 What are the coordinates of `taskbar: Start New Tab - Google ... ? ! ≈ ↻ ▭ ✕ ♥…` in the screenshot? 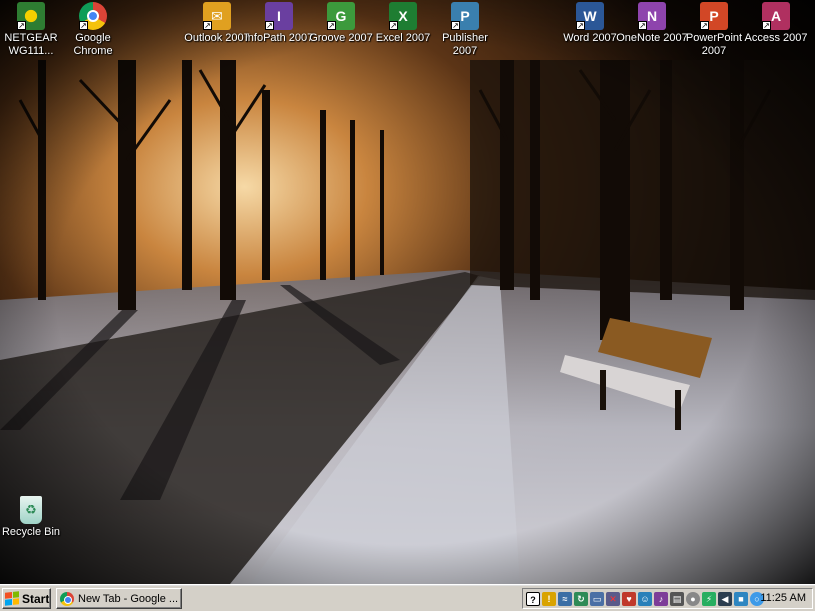 It's located at (407, 597).